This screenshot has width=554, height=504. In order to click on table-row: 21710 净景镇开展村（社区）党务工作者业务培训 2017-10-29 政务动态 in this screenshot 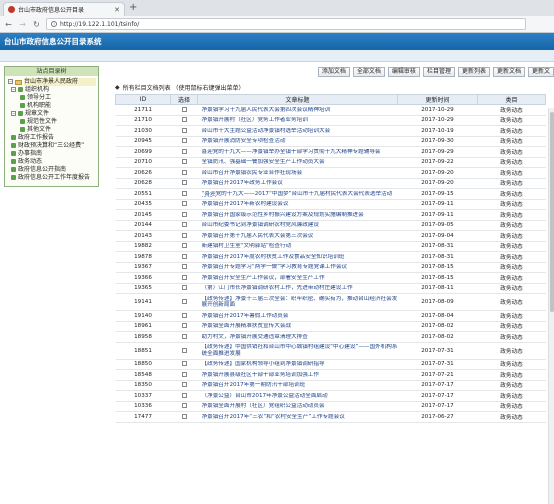, I will do `click(330, 120)`.